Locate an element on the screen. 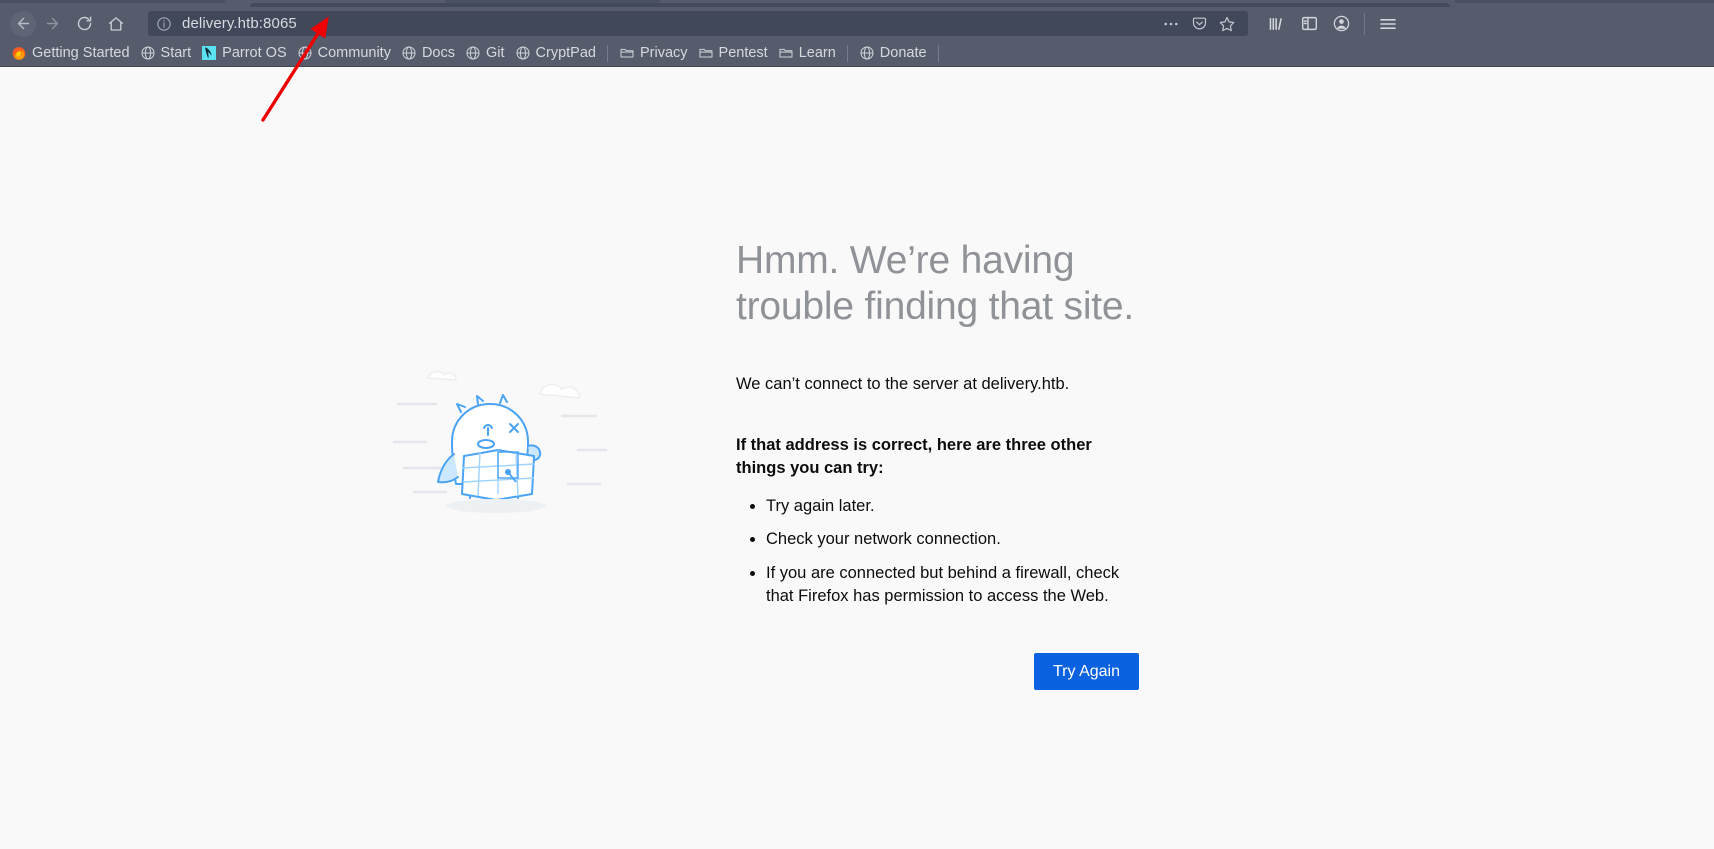 The height and width of the screenshot is (849, 1714). tab-active is located at coordinates (850, 5).